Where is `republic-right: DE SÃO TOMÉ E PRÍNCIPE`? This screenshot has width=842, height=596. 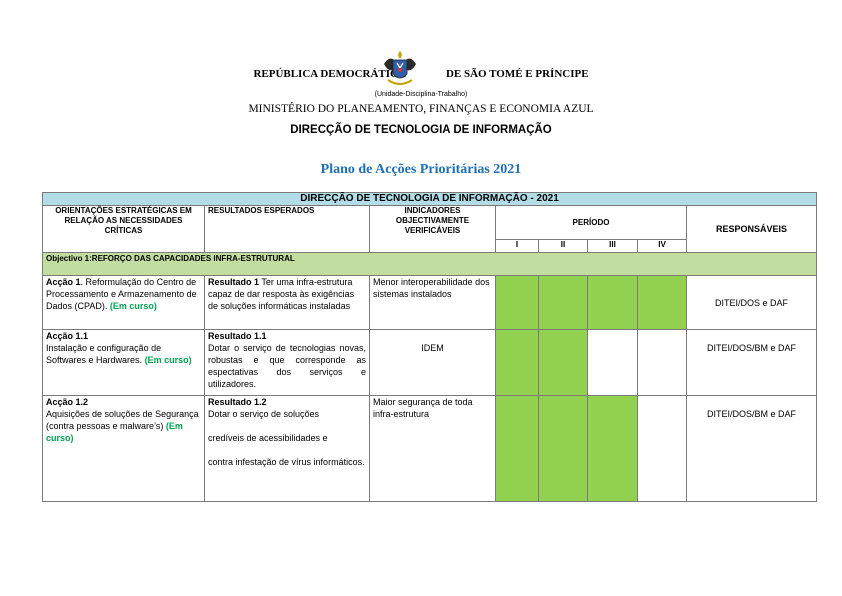
republic-right: DE SÃO TOMÉ E PRÍNCIPE is located at coordinates (517, 74).